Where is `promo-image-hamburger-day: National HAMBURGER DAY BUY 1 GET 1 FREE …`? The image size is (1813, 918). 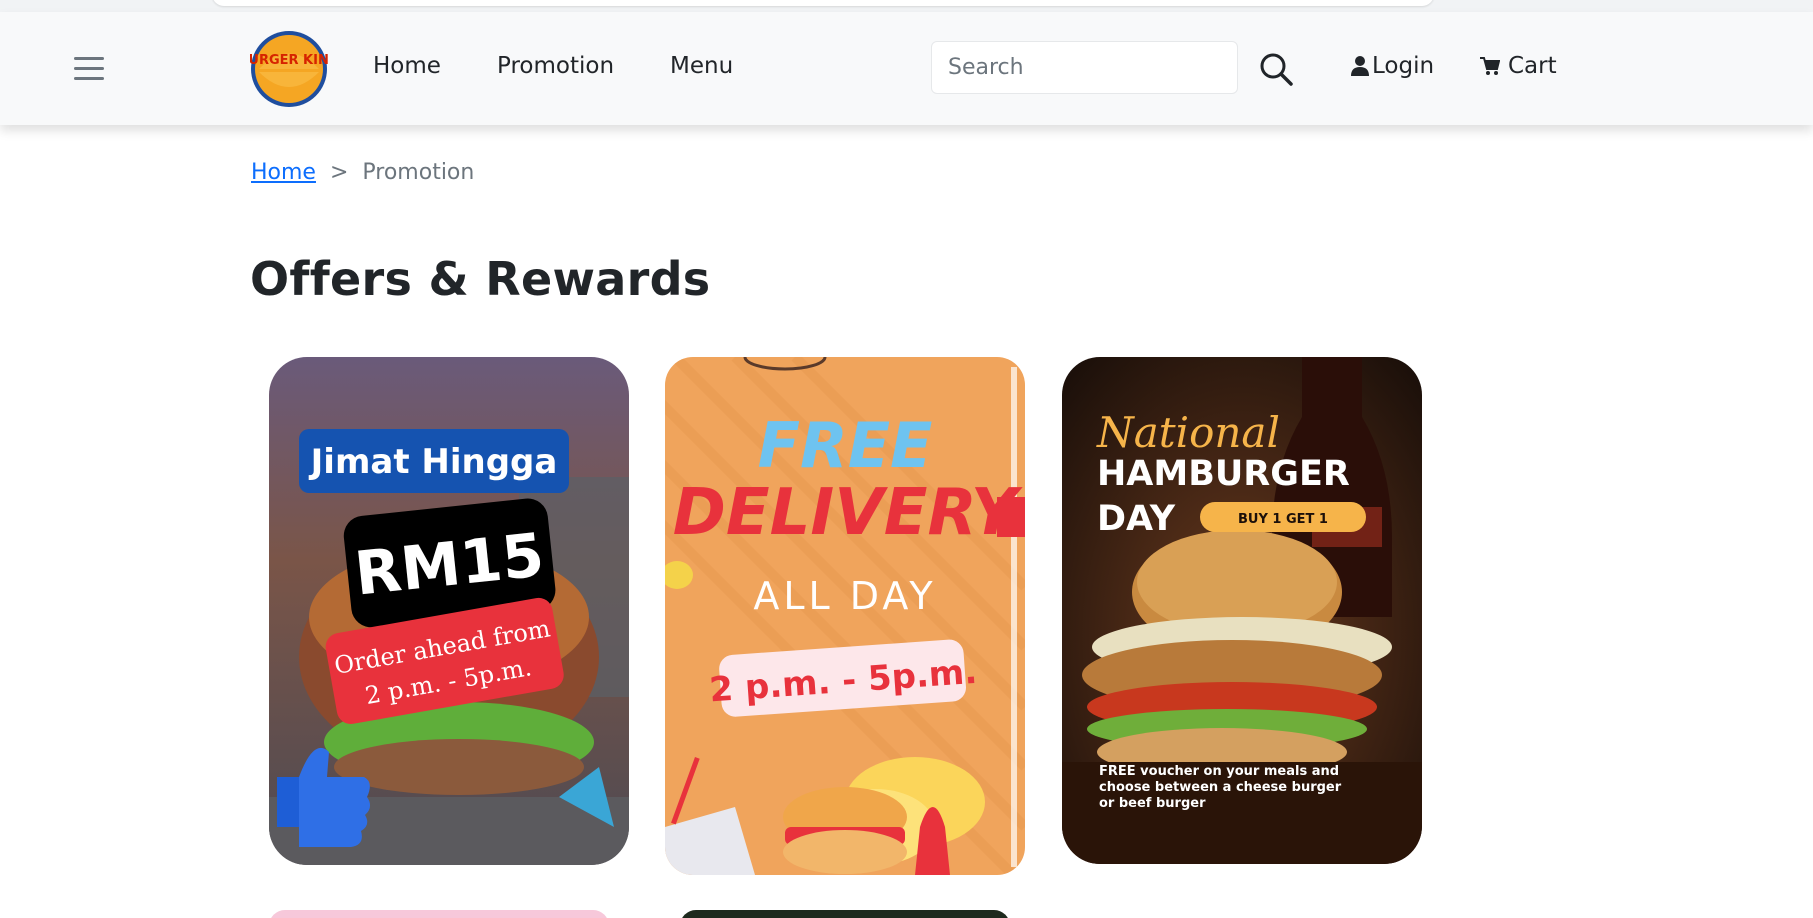 promo-image-hamburger-day: National HAMBURGER DAY BUY 1 GET 1 FREE … is located at coordinates (1242, 610).